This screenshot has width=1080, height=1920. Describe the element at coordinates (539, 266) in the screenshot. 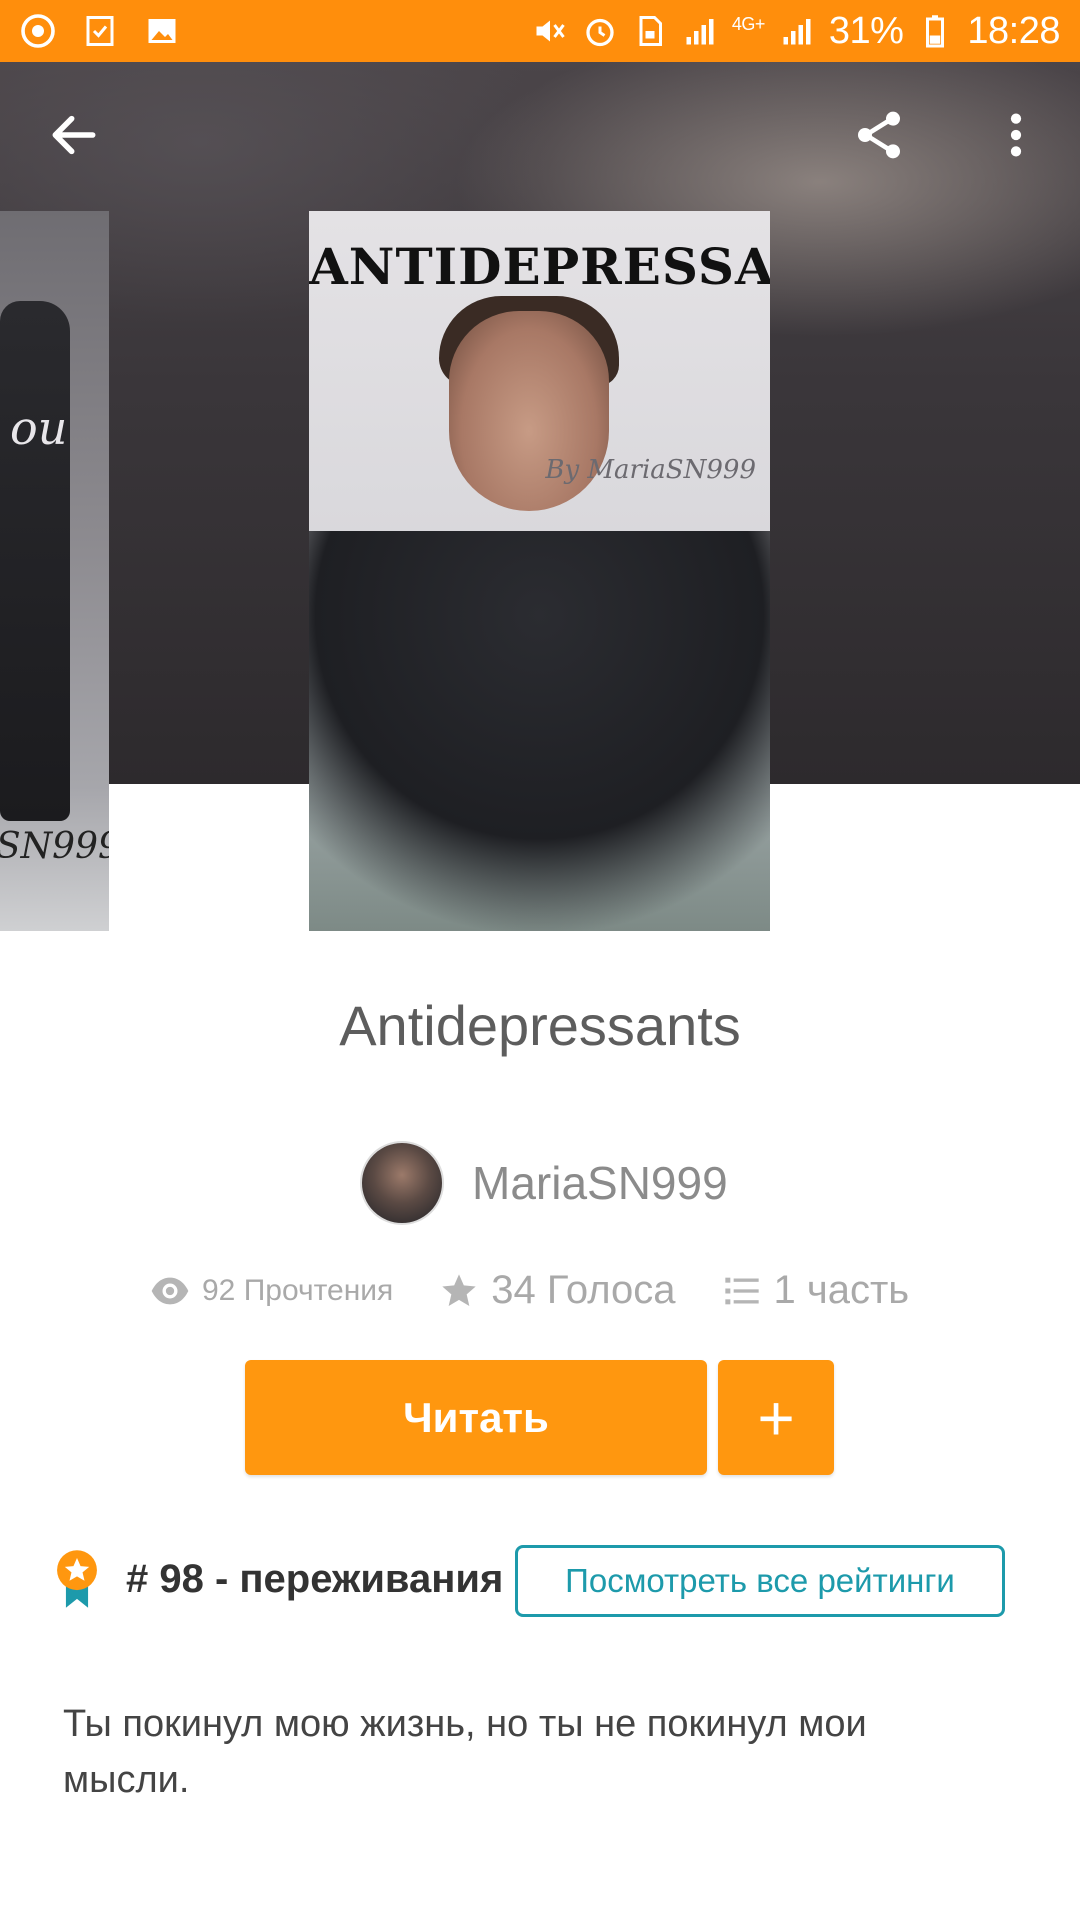

I see `cover-title: ANTIDEPRESSANTS` at that location.